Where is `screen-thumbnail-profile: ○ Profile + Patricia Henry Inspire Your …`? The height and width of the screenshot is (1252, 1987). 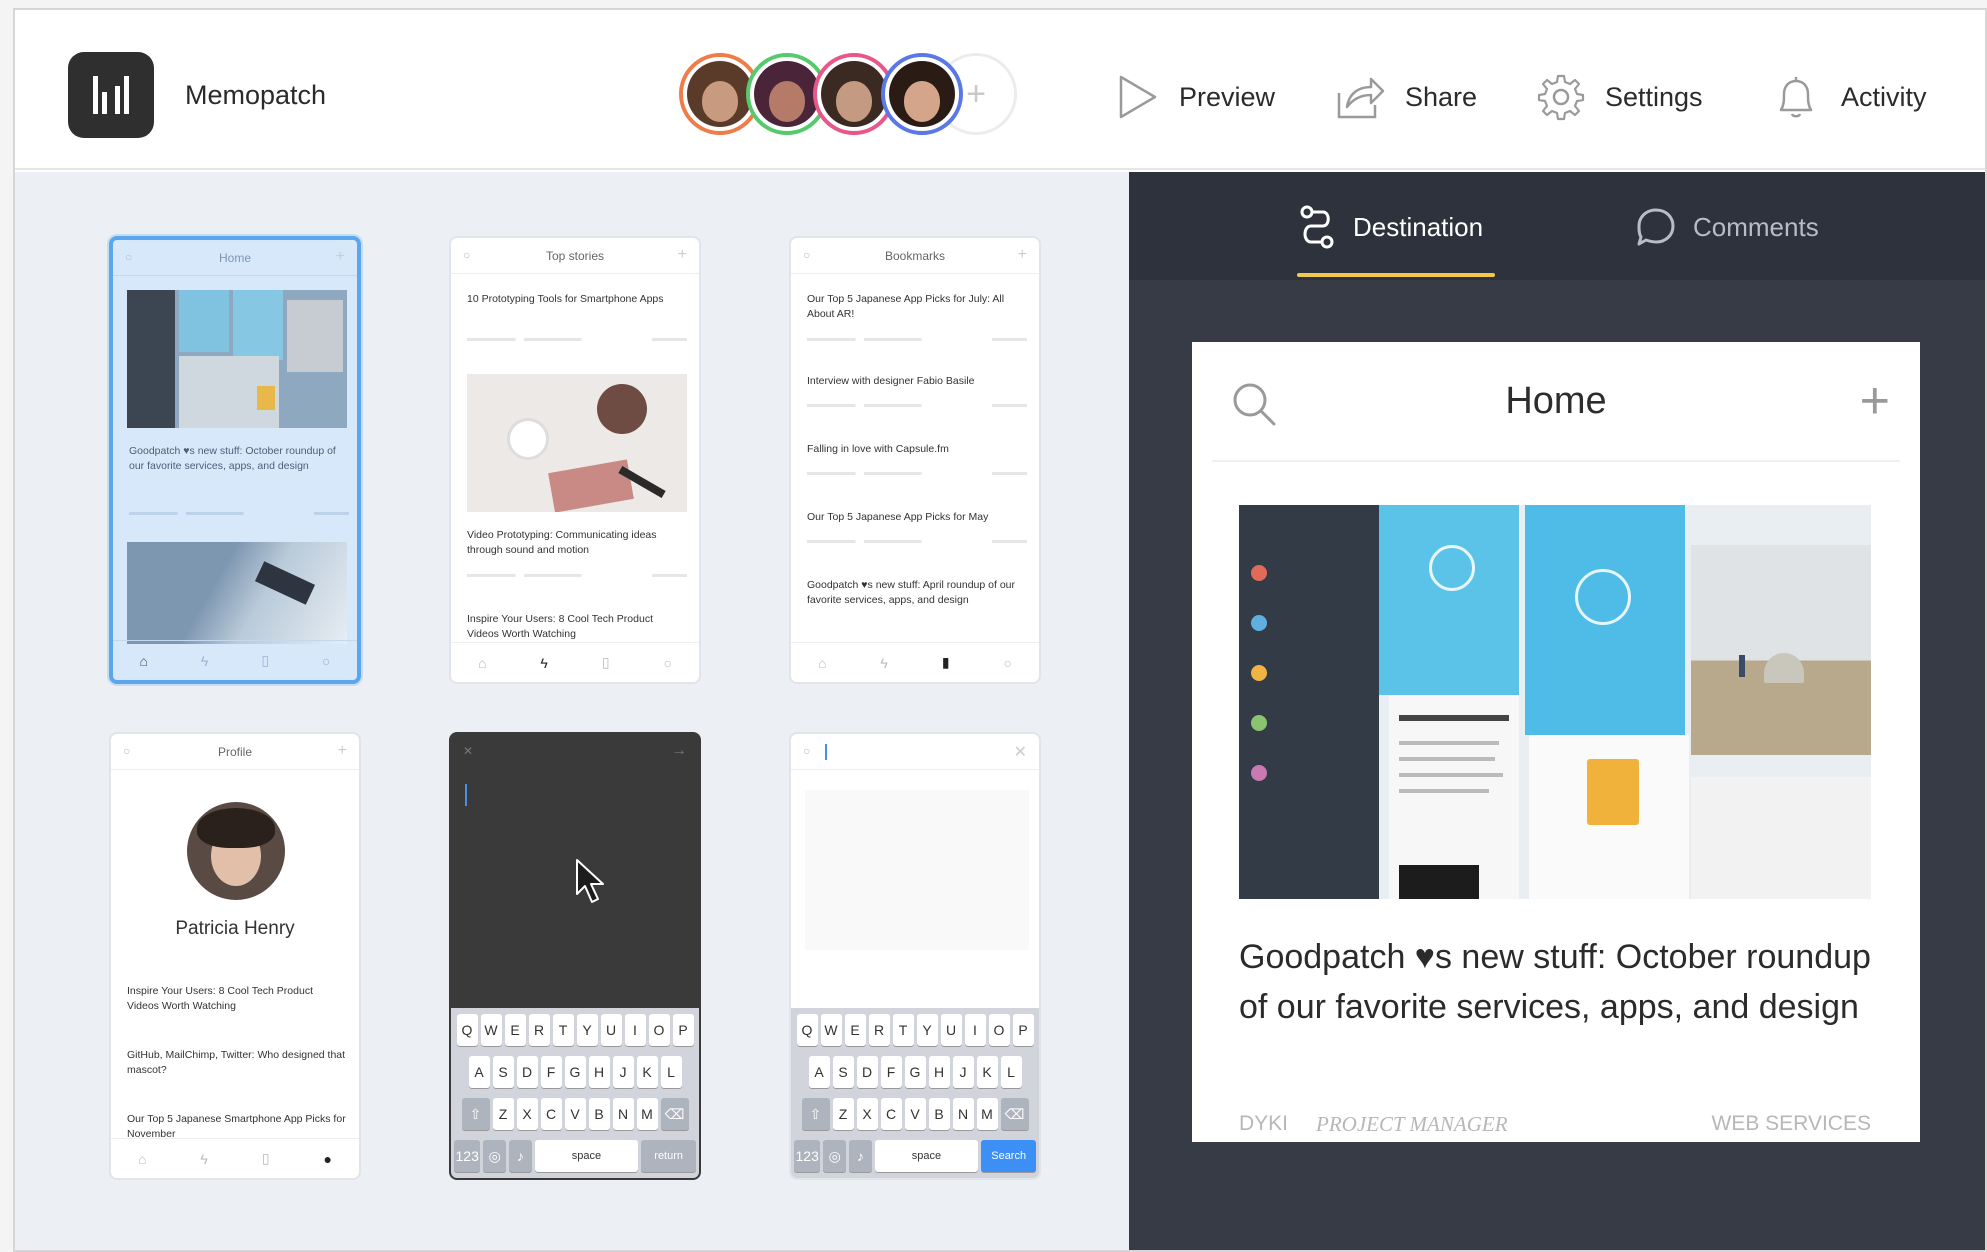 screen-thumbnail-profile: ○ Profile + Patricia Henry Inspire Your … is located at coordinates (235, 956).